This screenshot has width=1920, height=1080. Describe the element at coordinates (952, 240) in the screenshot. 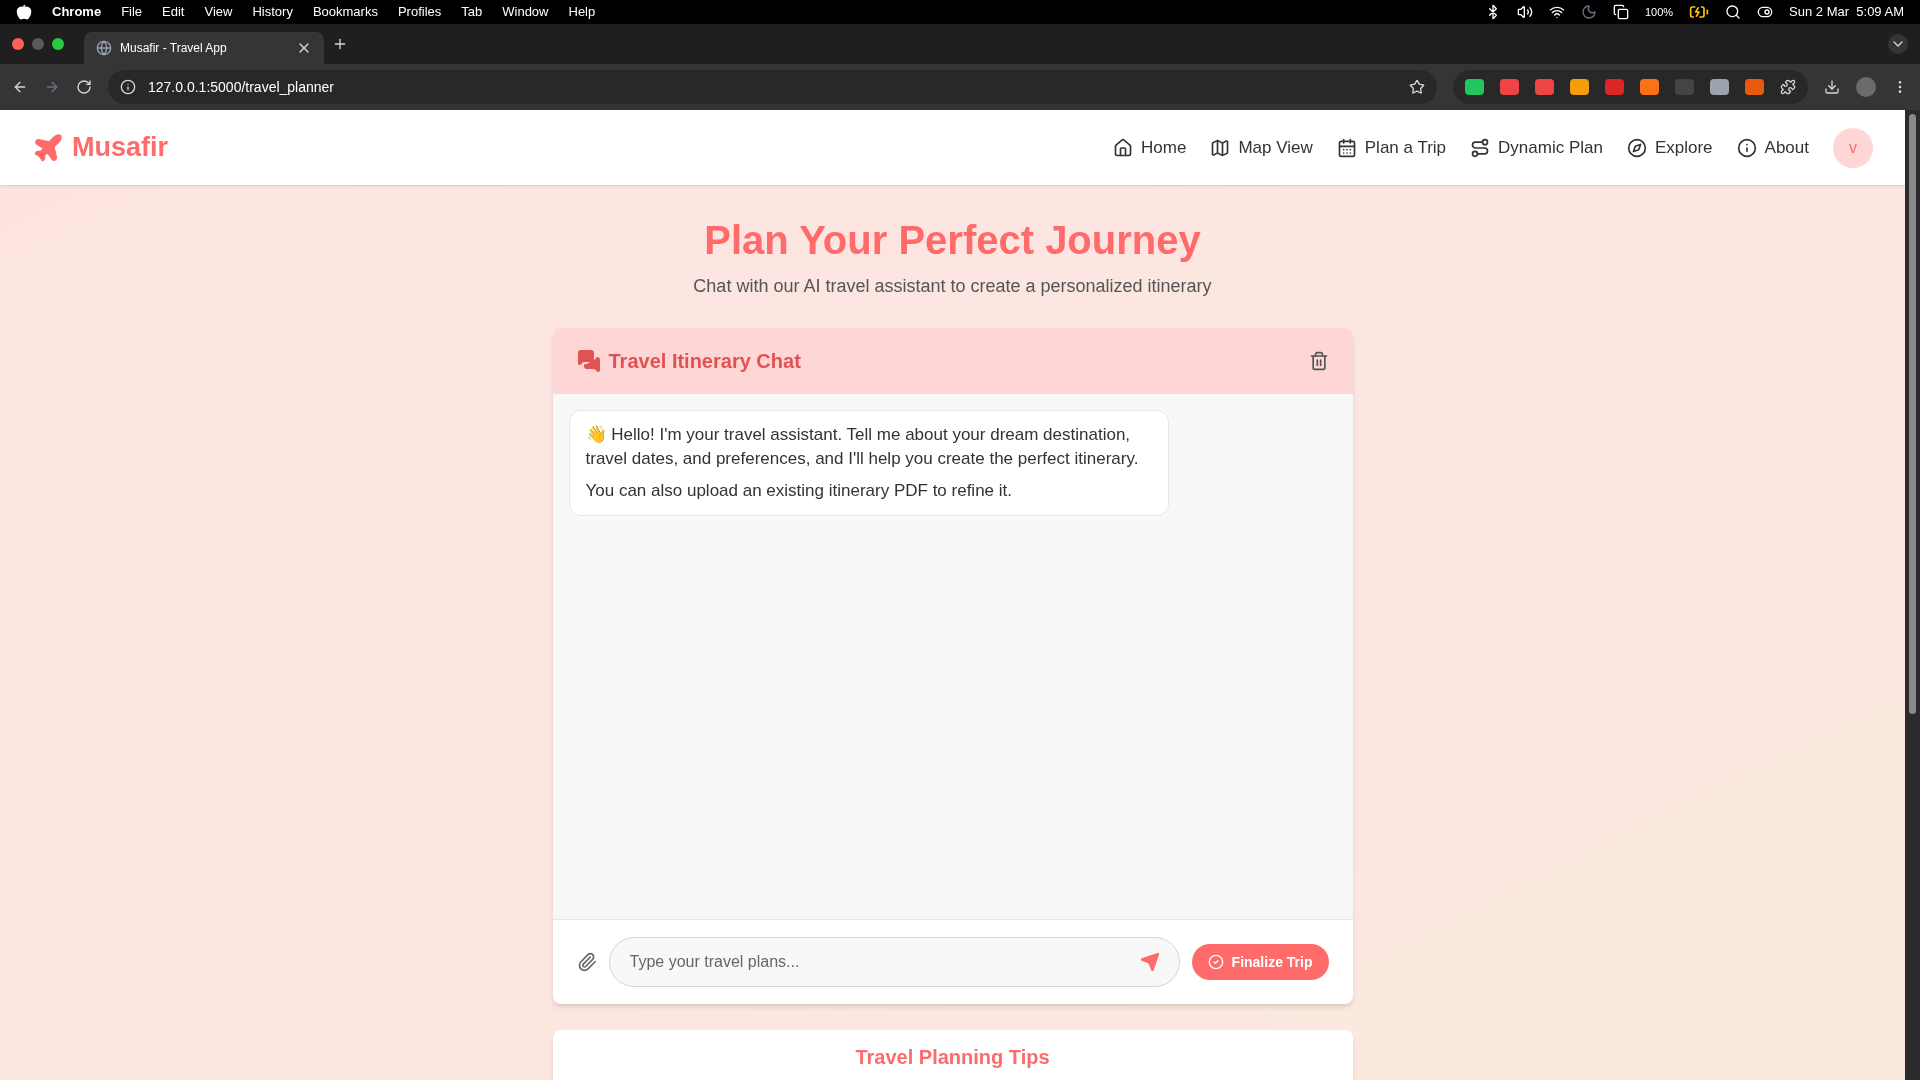

I see `page-title: Plan Your Perfect Journey` at that location.